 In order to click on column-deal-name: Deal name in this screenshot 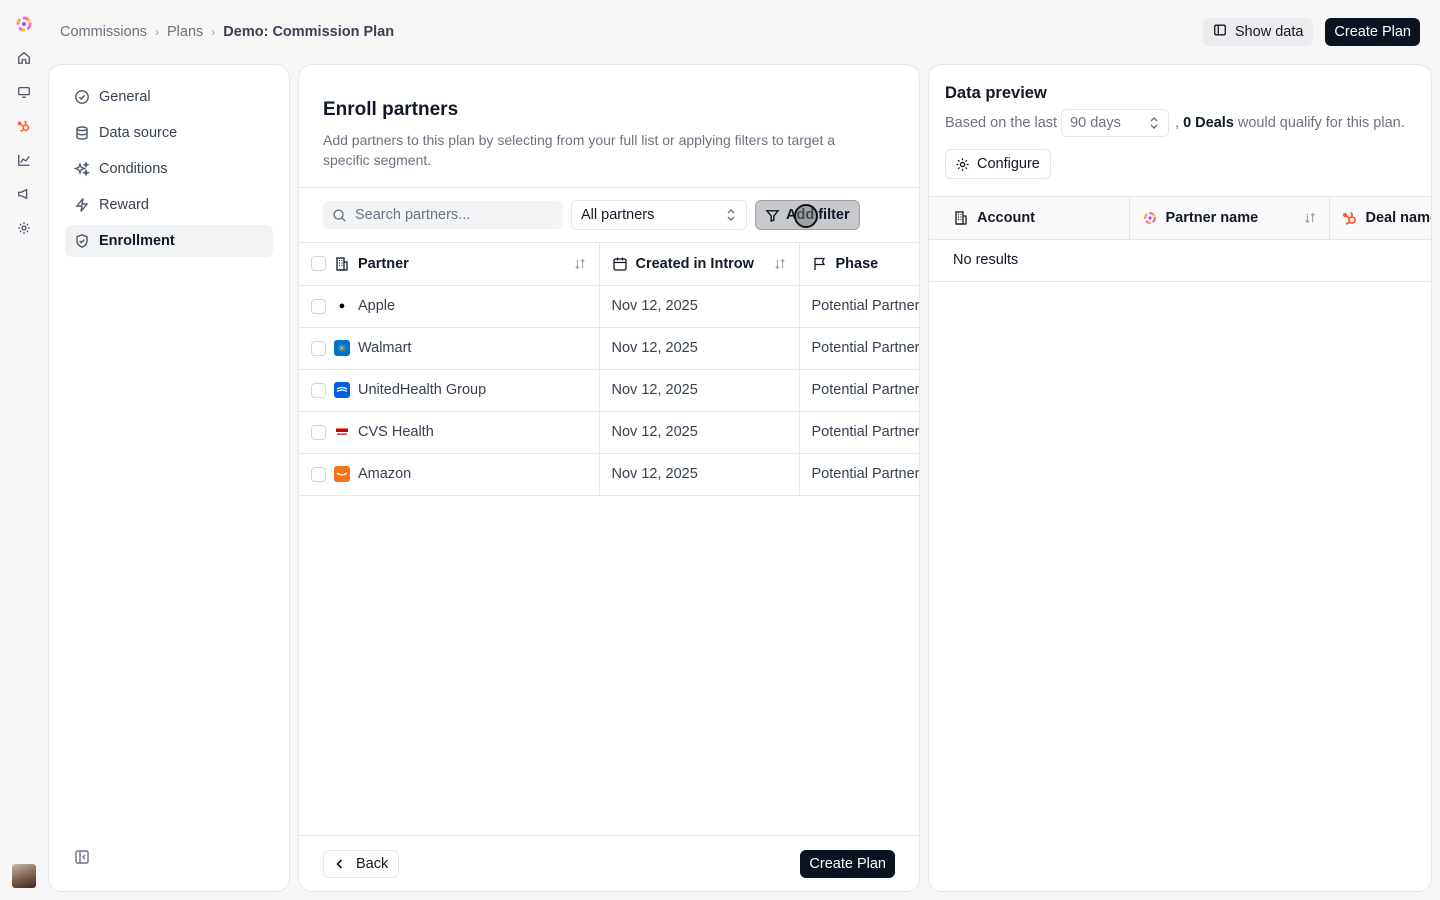, I will do `click(1380, 218)`.